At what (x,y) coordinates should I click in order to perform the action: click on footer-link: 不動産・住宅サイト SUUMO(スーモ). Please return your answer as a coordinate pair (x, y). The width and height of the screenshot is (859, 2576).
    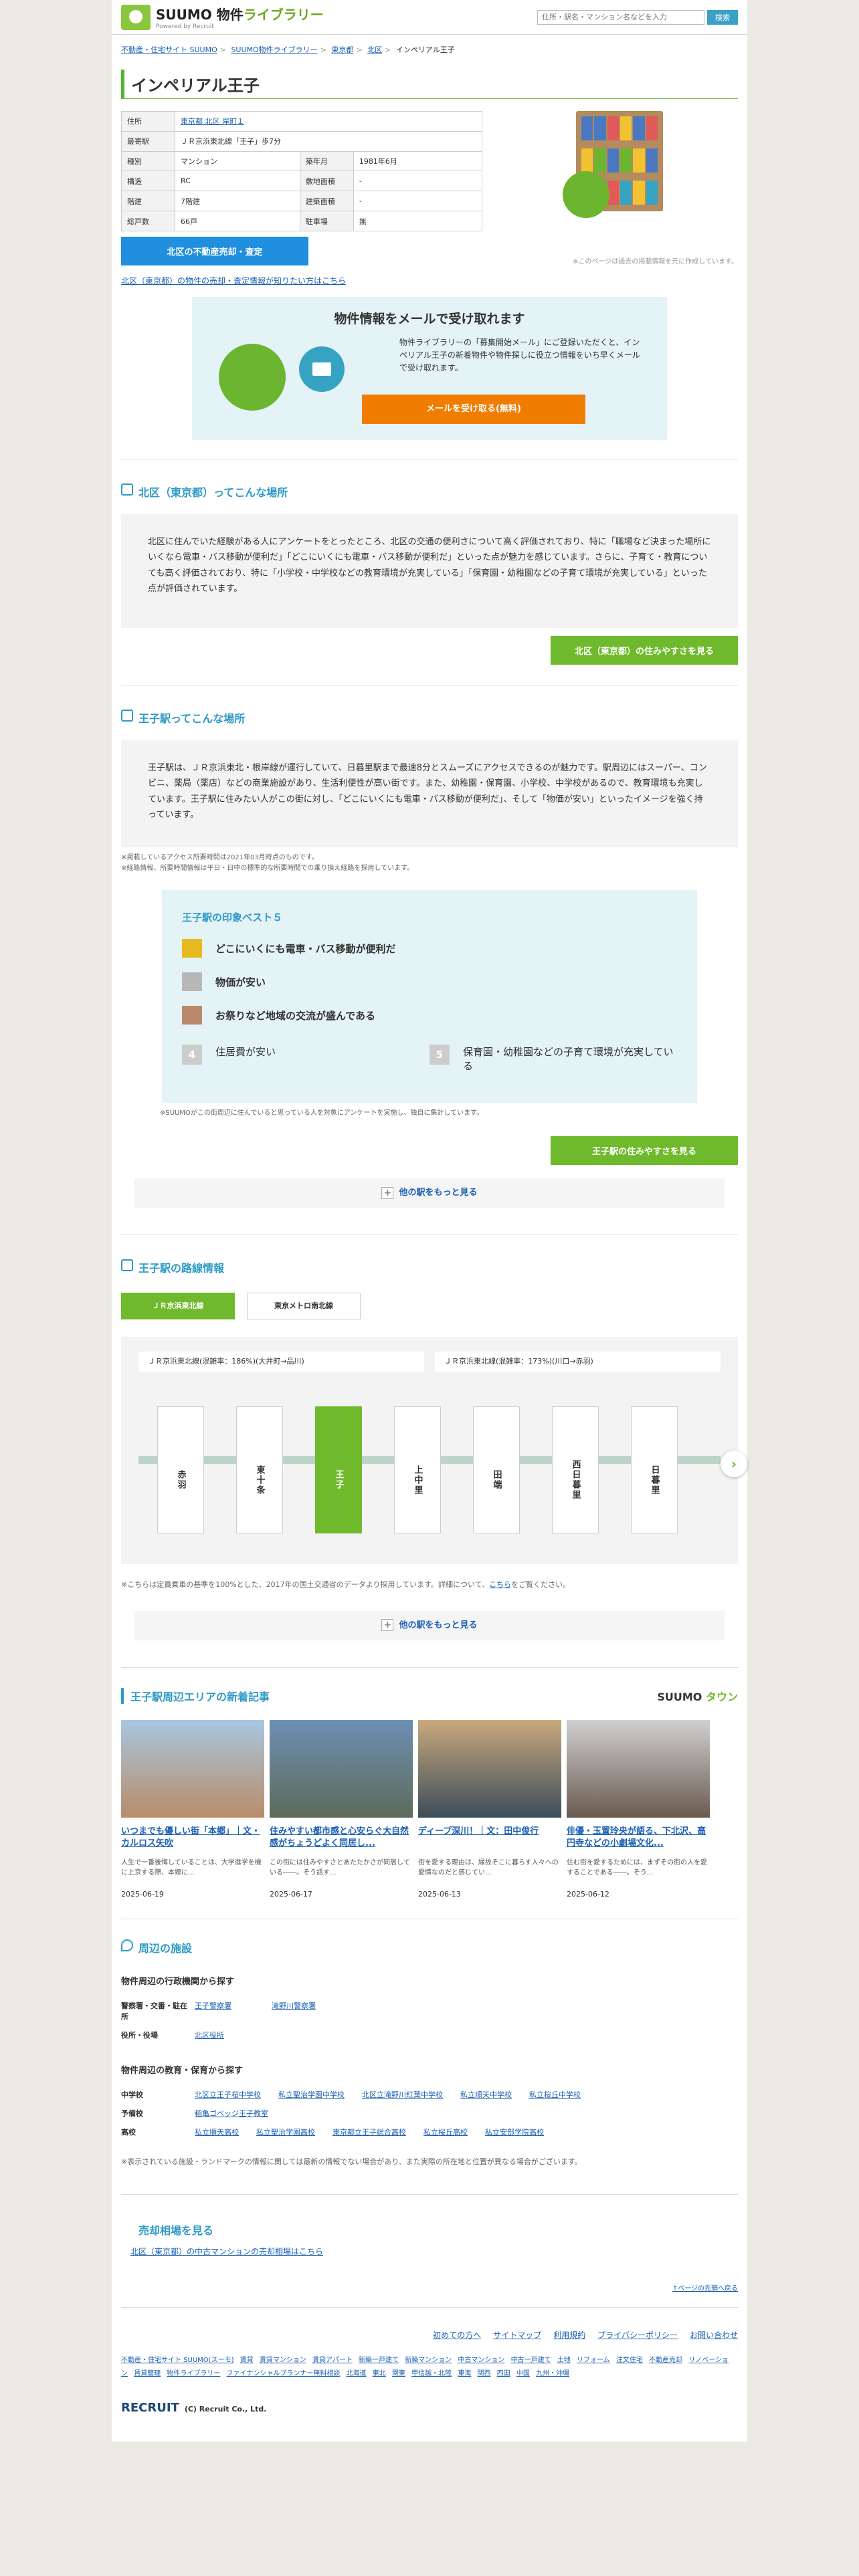
    Looking at the image, I should click on (177, 2360).